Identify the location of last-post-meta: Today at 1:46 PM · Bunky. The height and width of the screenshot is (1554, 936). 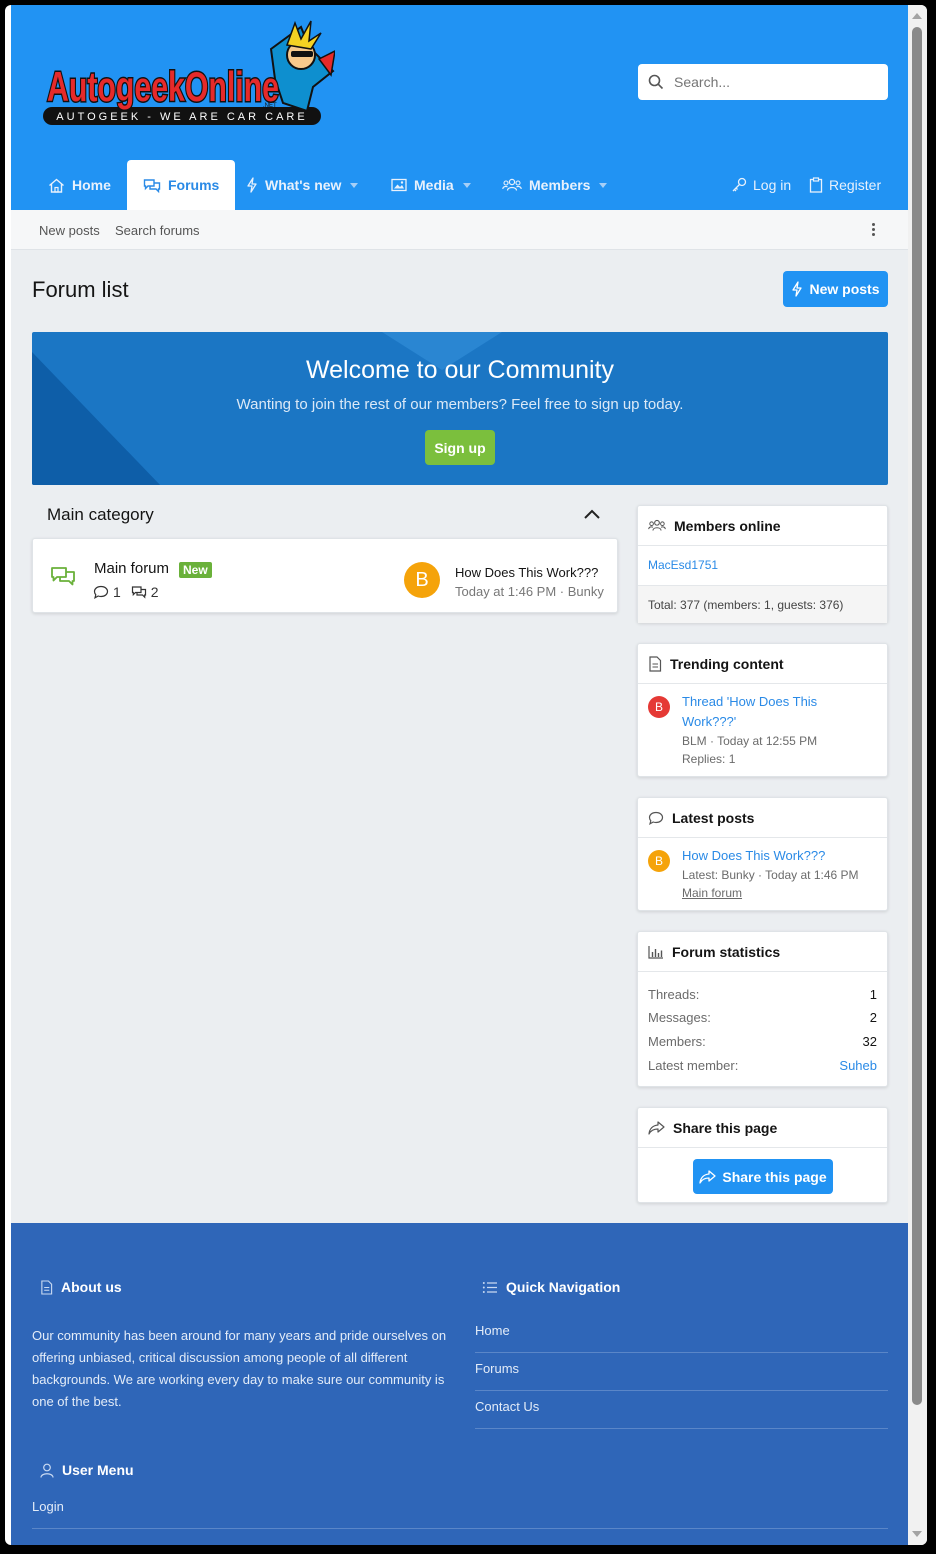
(529, 591).